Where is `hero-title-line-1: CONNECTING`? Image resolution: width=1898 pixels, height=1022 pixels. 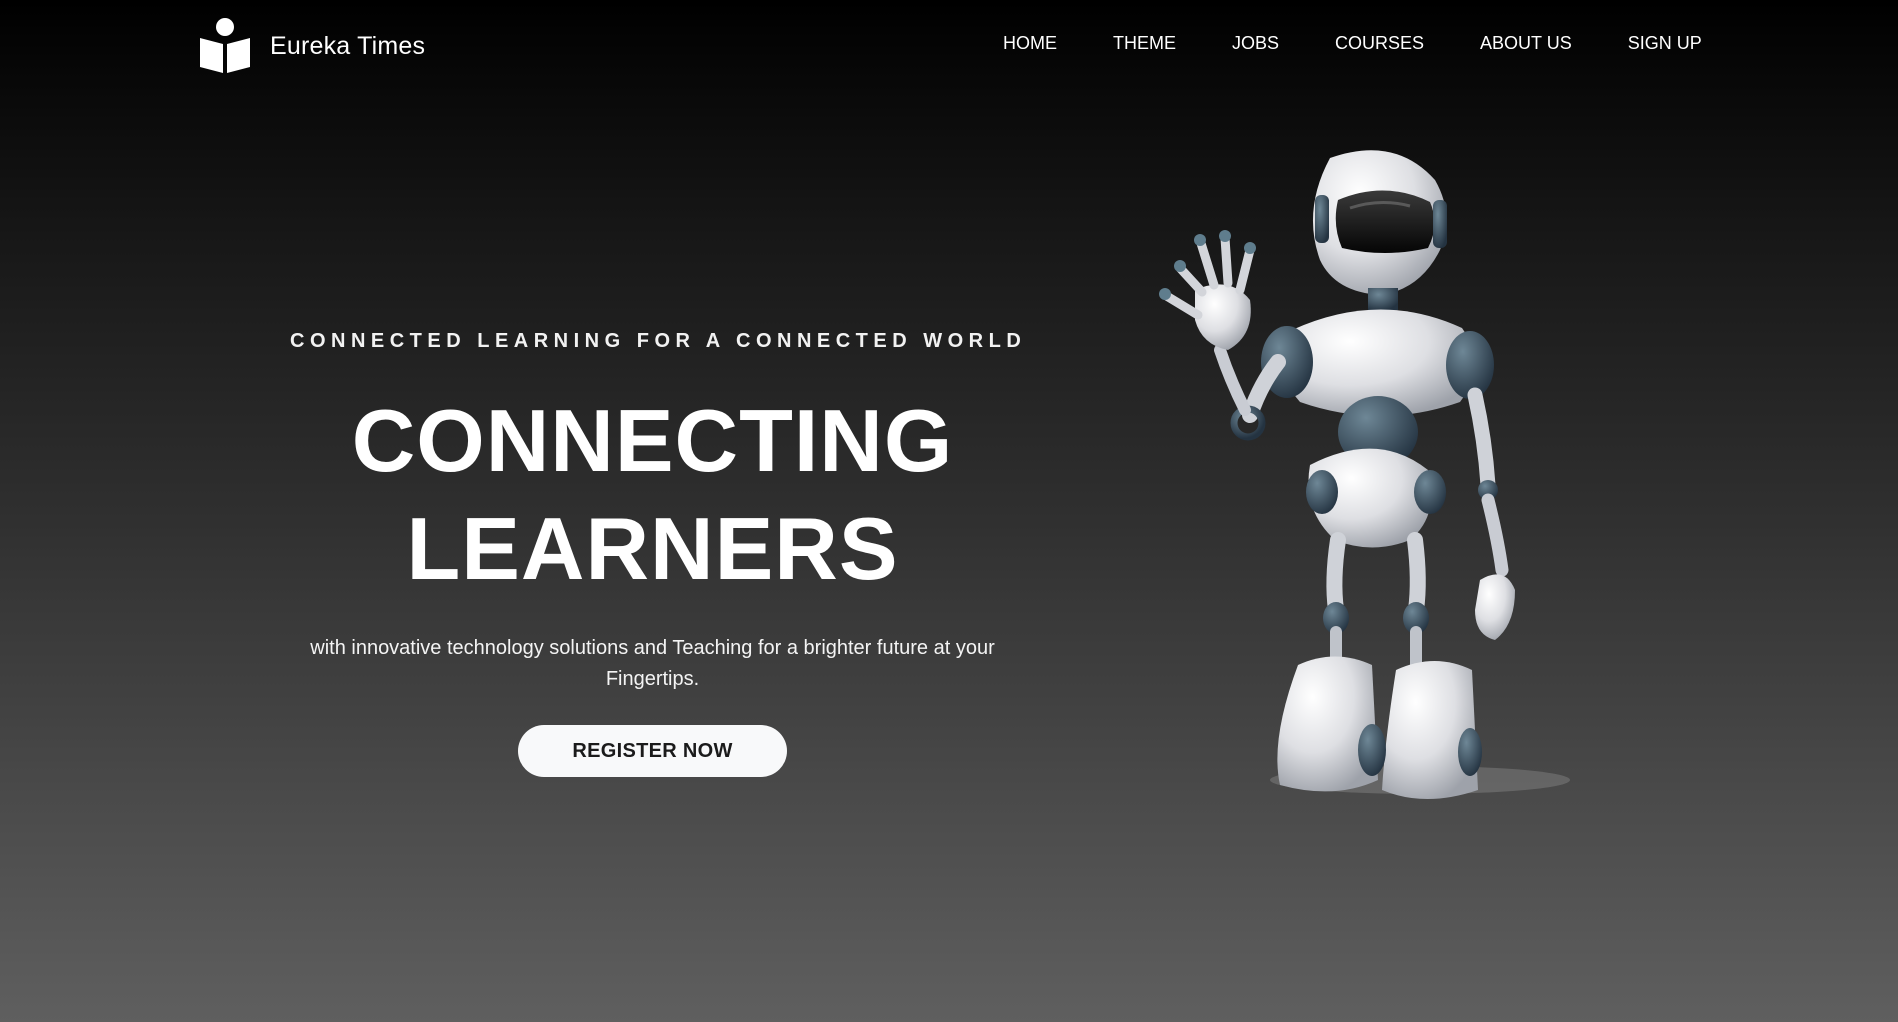
hero-title-line-1: CONNECTING is located at coordinates (652, 440).